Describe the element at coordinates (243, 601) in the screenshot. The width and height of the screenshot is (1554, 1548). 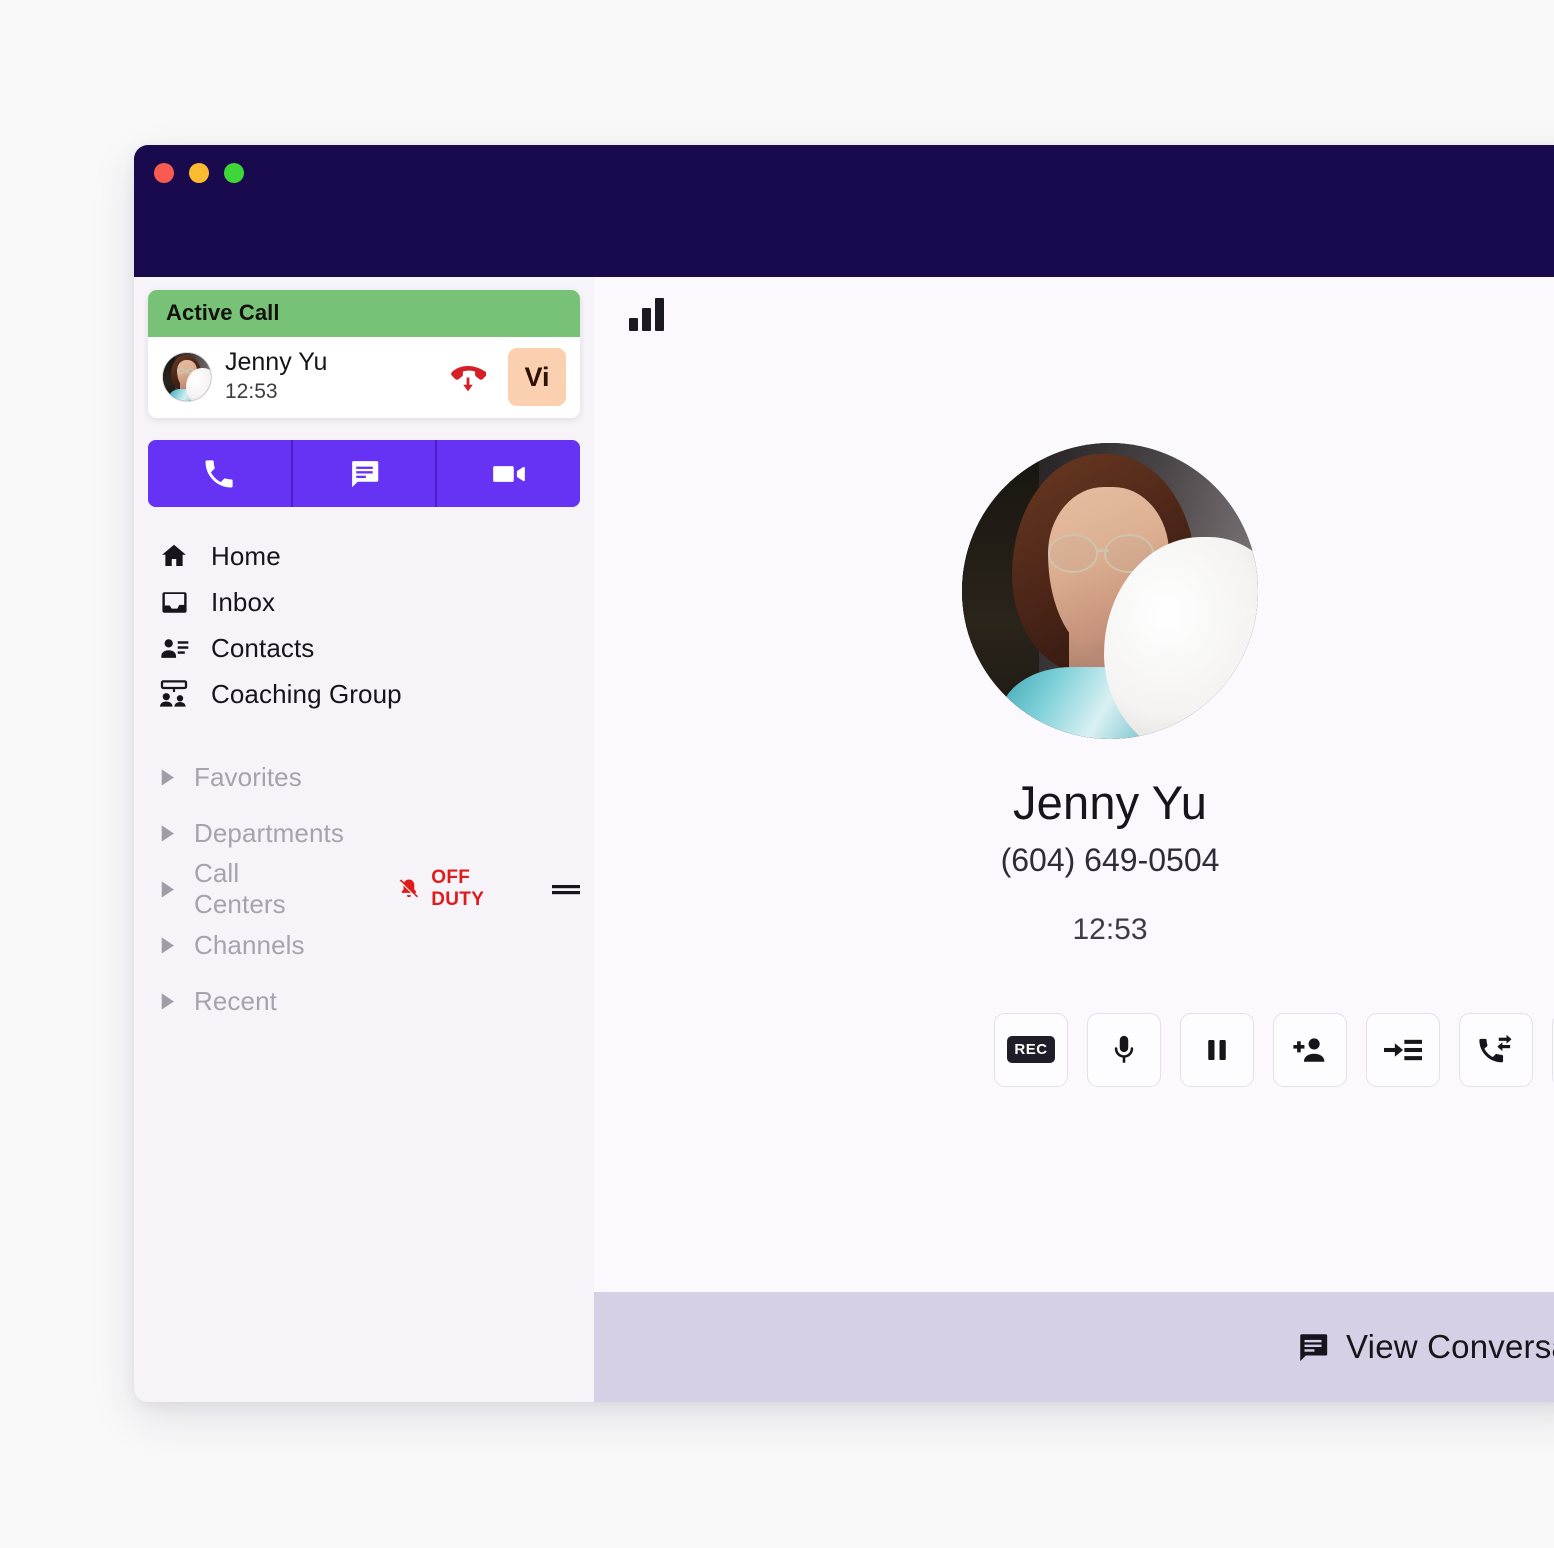
I see `sidebar-item-label: Inbox` at that location.